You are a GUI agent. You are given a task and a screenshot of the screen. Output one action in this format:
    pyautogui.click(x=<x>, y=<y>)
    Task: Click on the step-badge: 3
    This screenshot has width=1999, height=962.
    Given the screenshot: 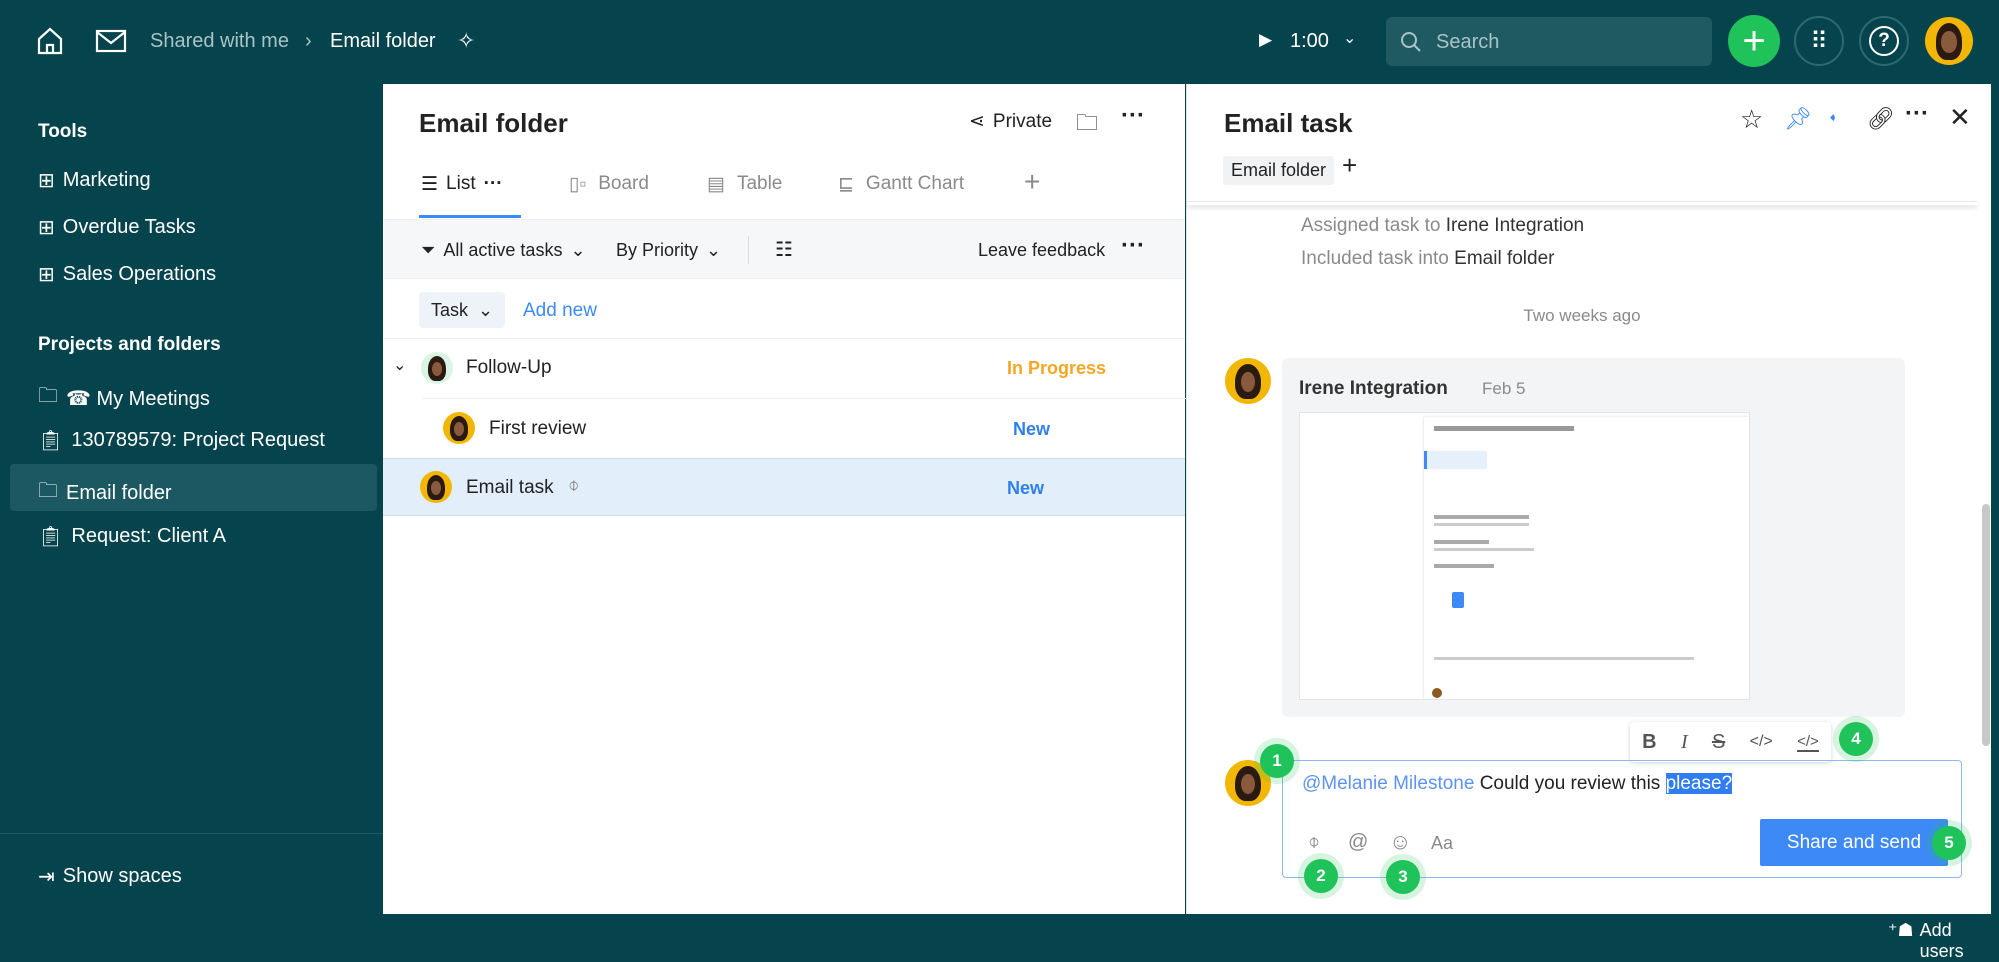 What is the action you would take?
    pyautogui.click(x=1403, y=877)
    